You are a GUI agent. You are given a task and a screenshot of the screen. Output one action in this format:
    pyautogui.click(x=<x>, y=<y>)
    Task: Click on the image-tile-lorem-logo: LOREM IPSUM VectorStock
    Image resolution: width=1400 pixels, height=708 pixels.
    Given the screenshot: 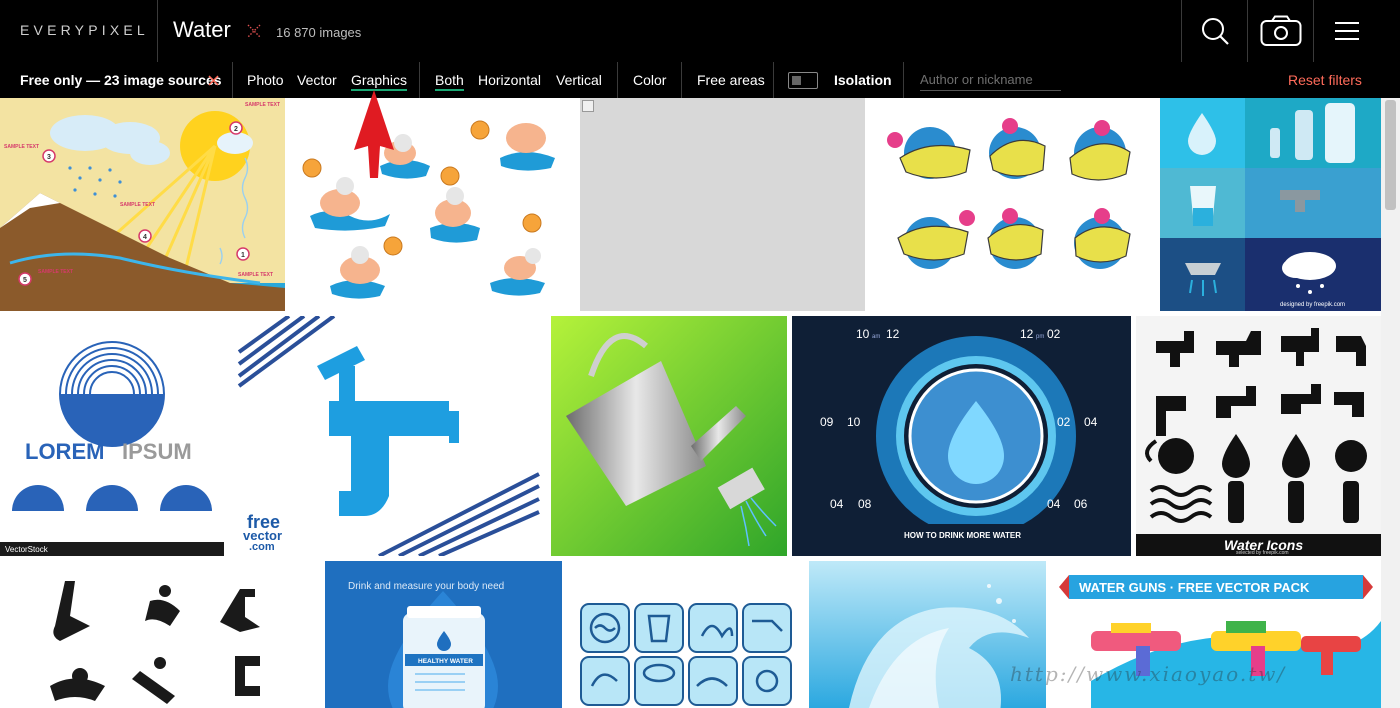 What is the action you would take?
    pyautogui.click(x=112, y=436)
    